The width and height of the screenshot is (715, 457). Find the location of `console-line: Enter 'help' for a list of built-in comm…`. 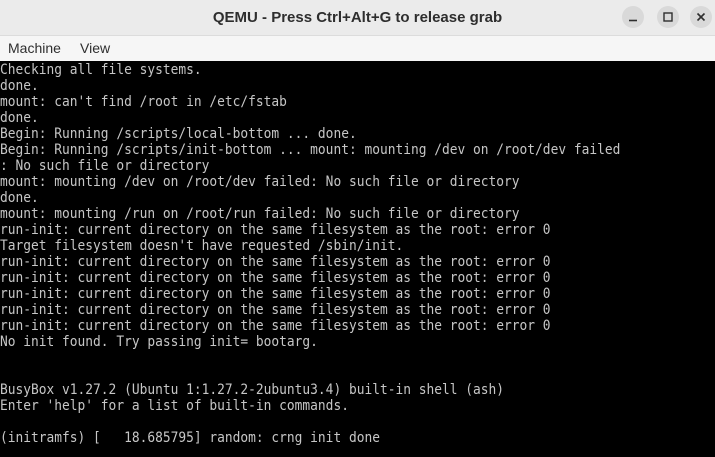

console-line: Enter 'help' for a list of built-in comm… is located at coordinates (174, 406).